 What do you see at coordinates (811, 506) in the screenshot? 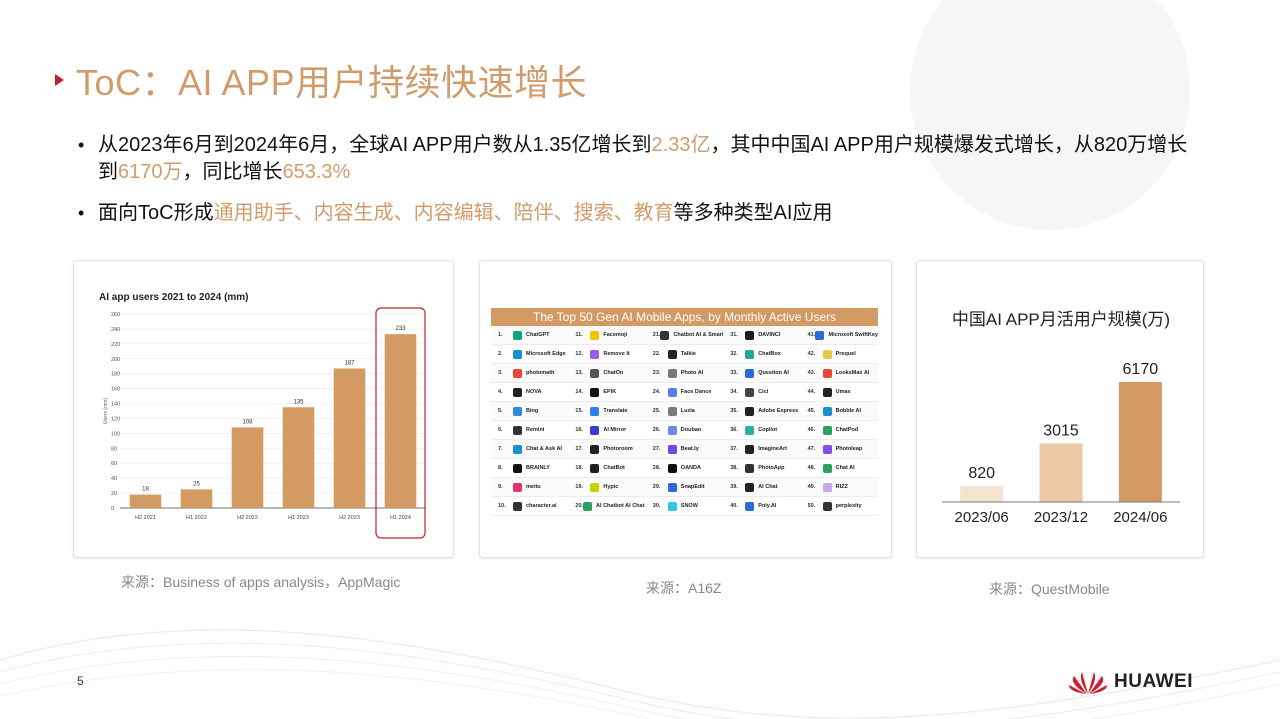
I see `app-rank: 50.` at bounding box center [811, 506].